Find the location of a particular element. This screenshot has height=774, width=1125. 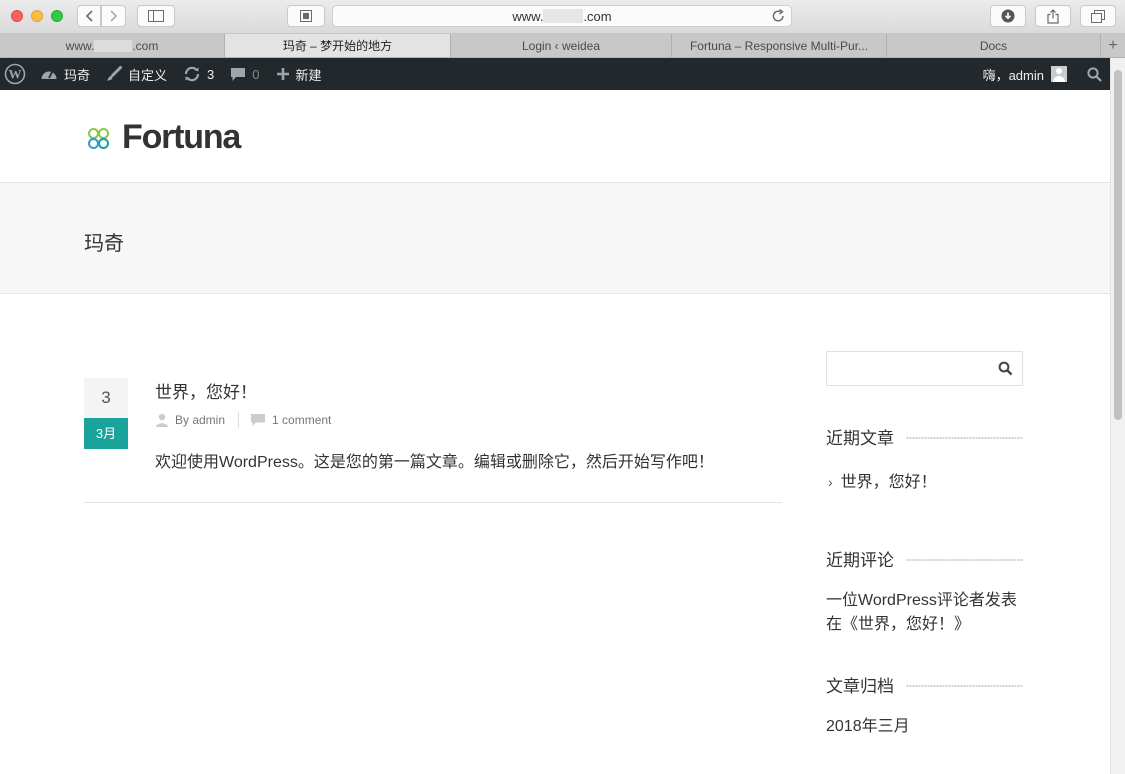

url-prefix: www. is located at coordinates (528, 16).